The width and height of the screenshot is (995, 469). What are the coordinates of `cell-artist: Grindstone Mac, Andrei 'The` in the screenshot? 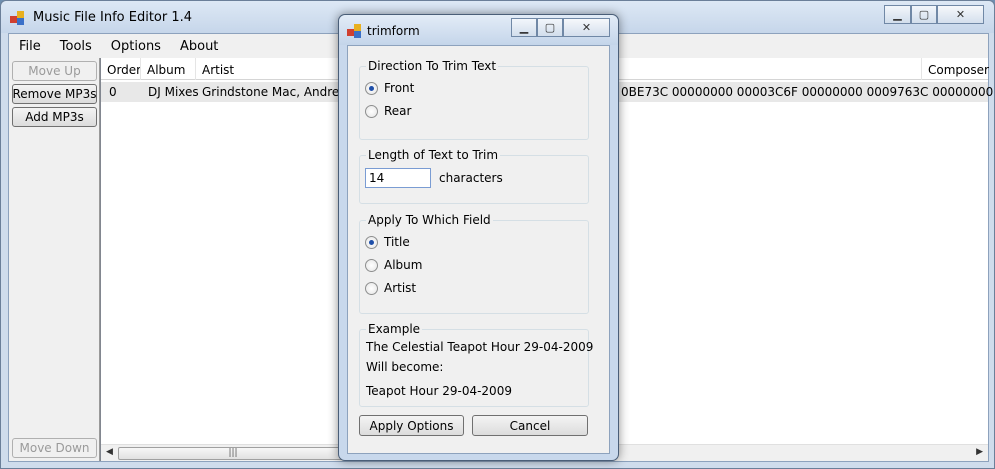 It's located at (272, 92).